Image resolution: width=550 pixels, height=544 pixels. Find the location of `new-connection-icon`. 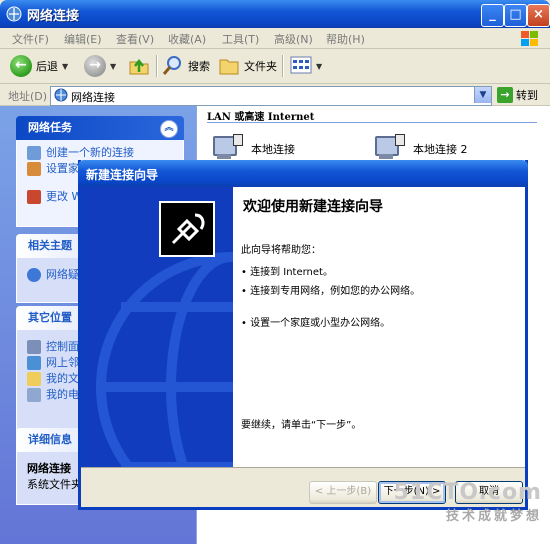

new-connection-icon is located at coordinates (34, 153).